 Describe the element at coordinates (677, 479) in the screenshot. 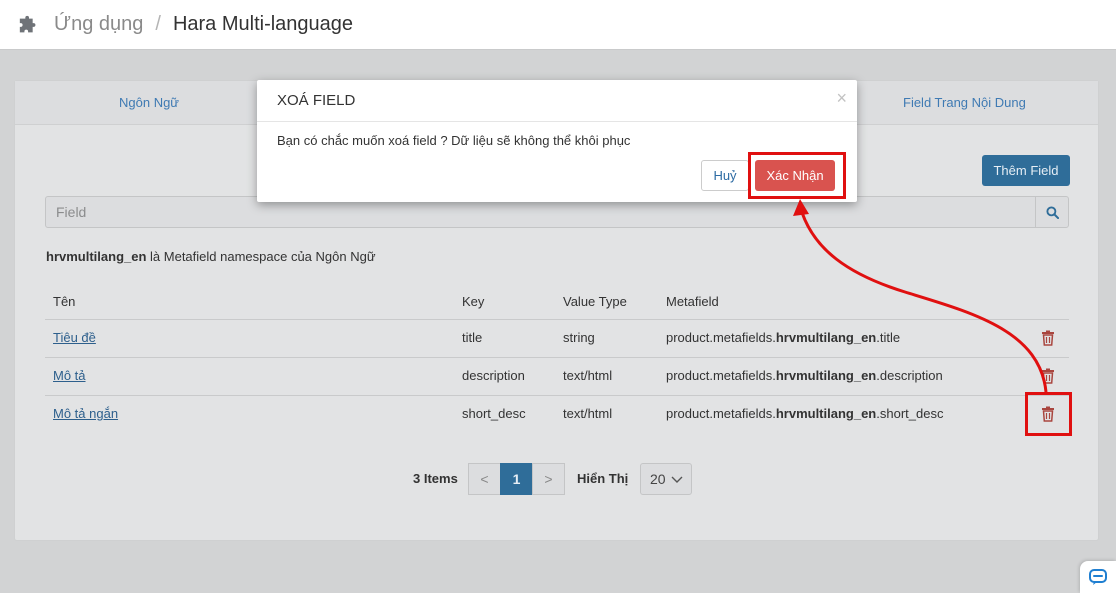

I see `chevron-down-icon` at that location.